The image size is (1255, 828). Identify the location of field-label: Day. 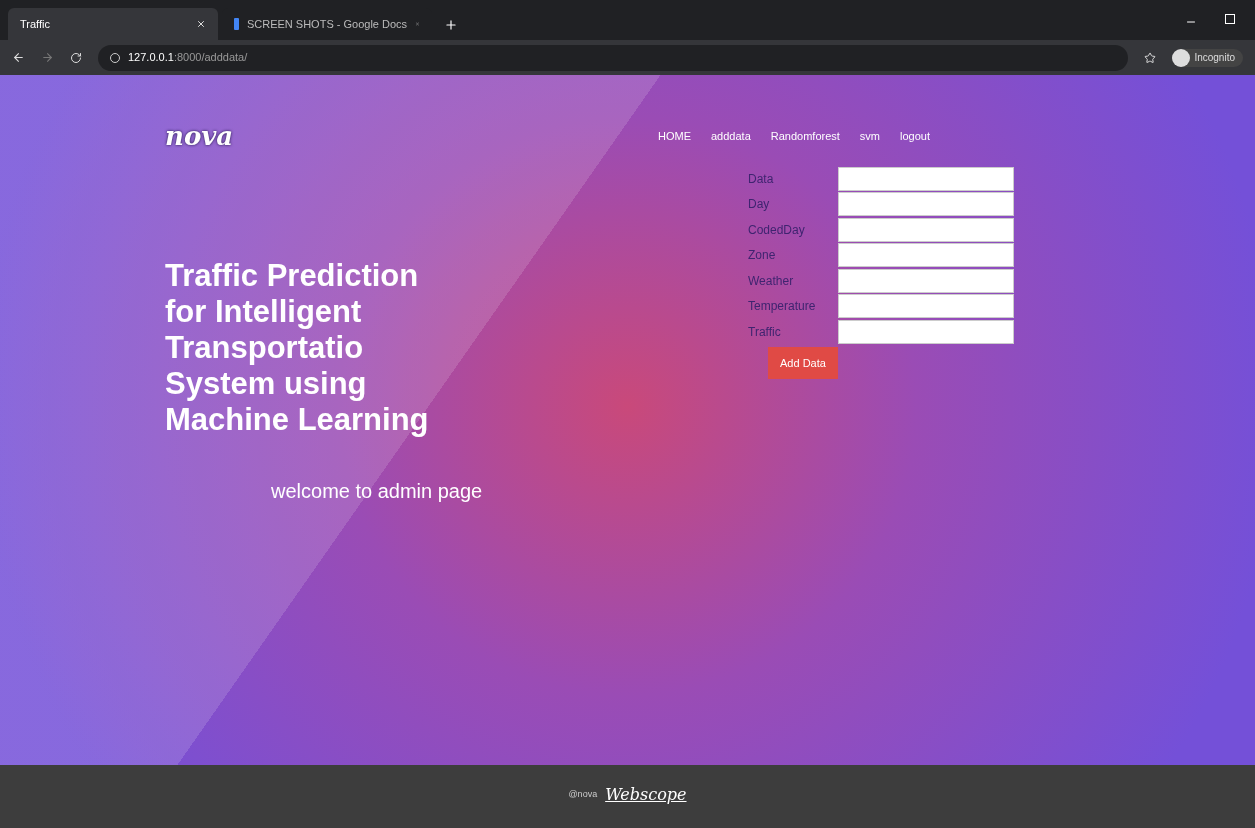
(759, 205).